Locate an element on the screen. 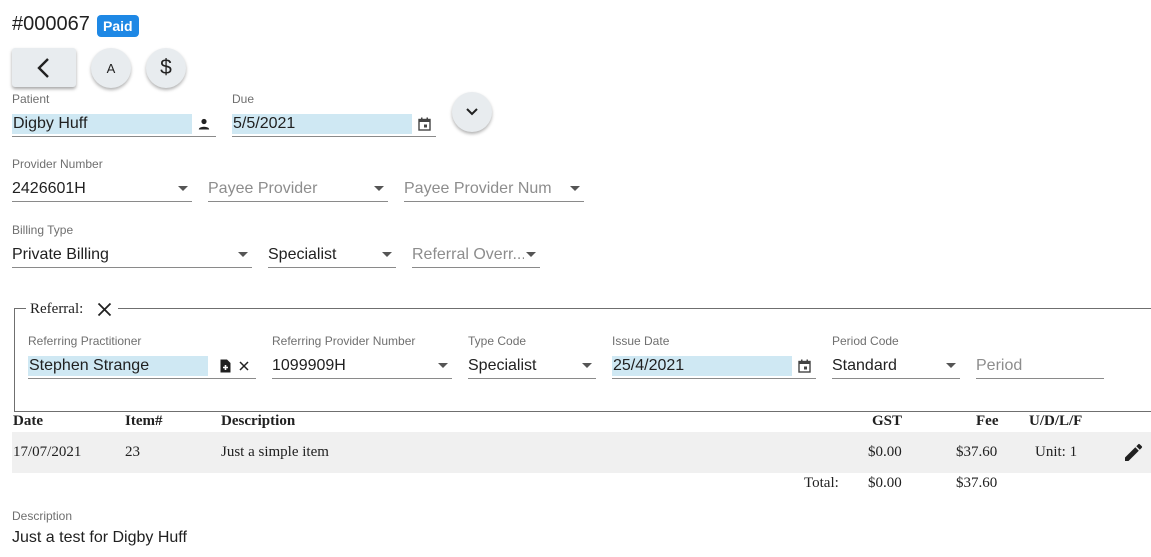 This screenshot has height=557, width=1151. description-label: Description is located at coordinates (42, 516).